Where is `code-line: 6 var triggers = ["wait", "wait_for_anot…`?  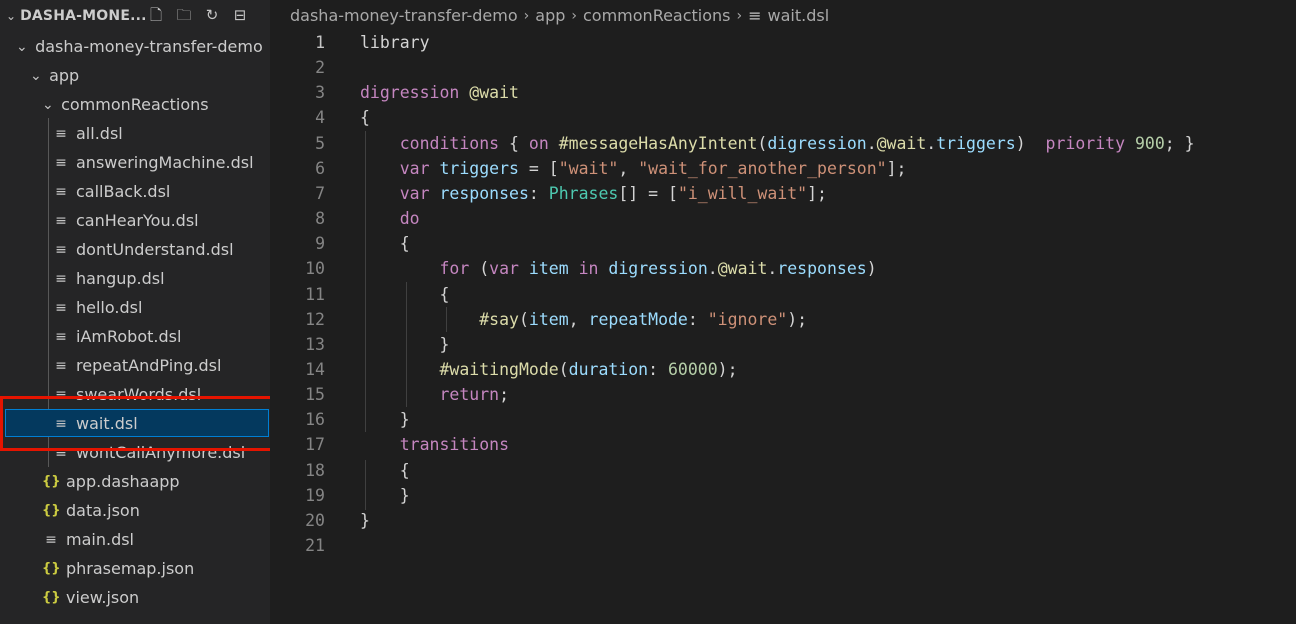 code-line: 6 var triggers = ["wait", "wait_for_anot… is located at coordinates (783, 168).